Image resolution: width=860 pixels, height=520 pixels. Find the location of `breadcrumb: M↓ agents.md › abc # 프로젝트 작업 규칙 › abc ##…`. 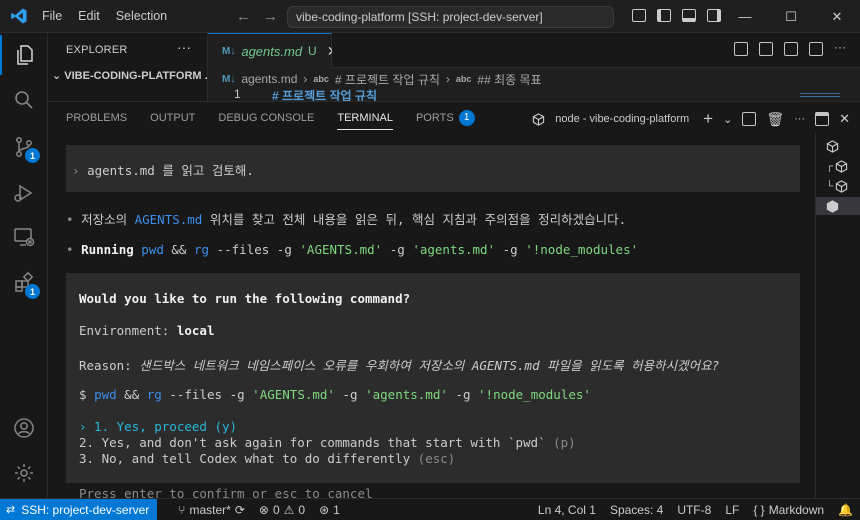

breadcrumb: M↓ agents.md › abc # 프로젝트 작업 규칙 › abc ##… is located at coordinates (382, 79).